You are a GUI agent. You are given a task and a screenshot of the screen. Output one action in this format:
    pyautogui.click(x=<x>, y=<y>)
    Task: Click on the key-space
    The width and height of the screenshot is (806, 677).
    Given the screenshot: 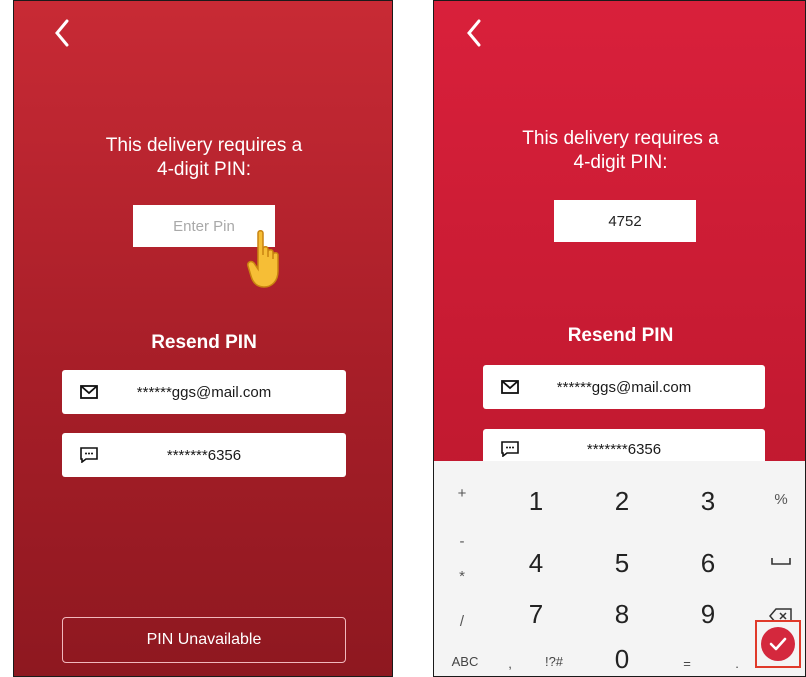 What is the action you would take?
    pyautogui.click(x=781, y=561)
    